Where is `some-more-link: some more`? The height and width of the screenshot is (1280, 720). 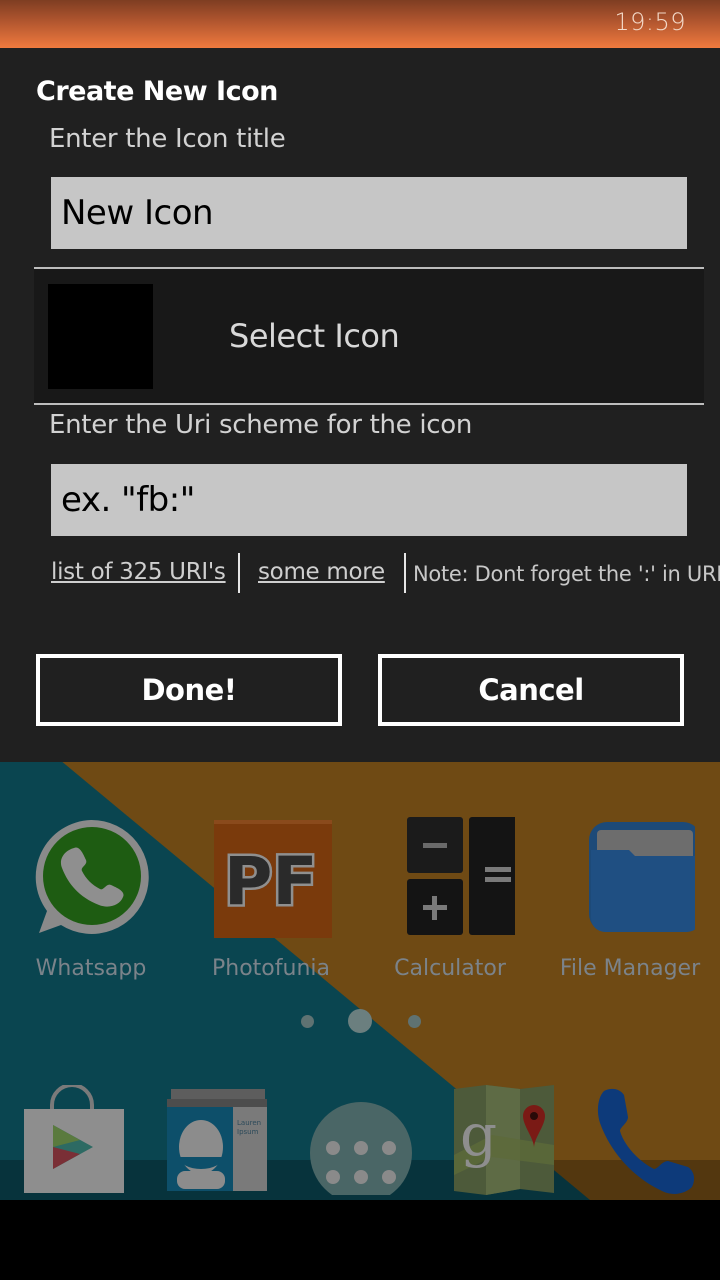
some-more-link: some more is located at coordinates (321, 572).